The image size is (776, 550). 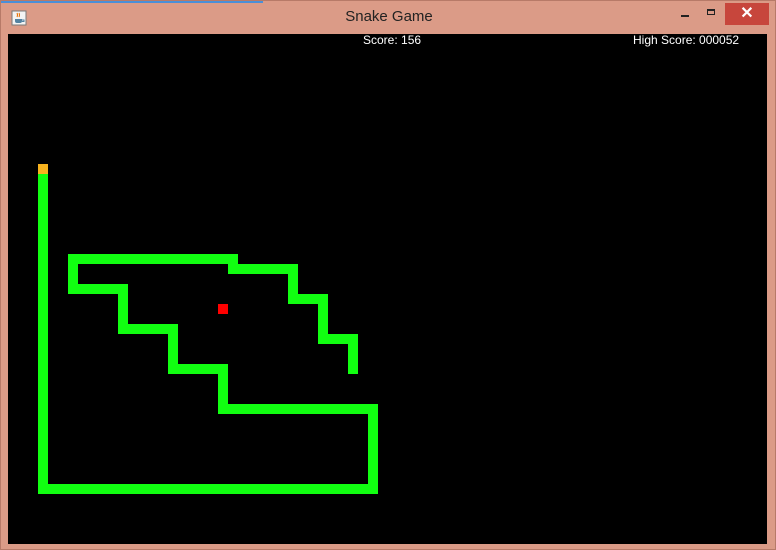 I want to click on window-title: Snake Game, so click(x=389, y=16).